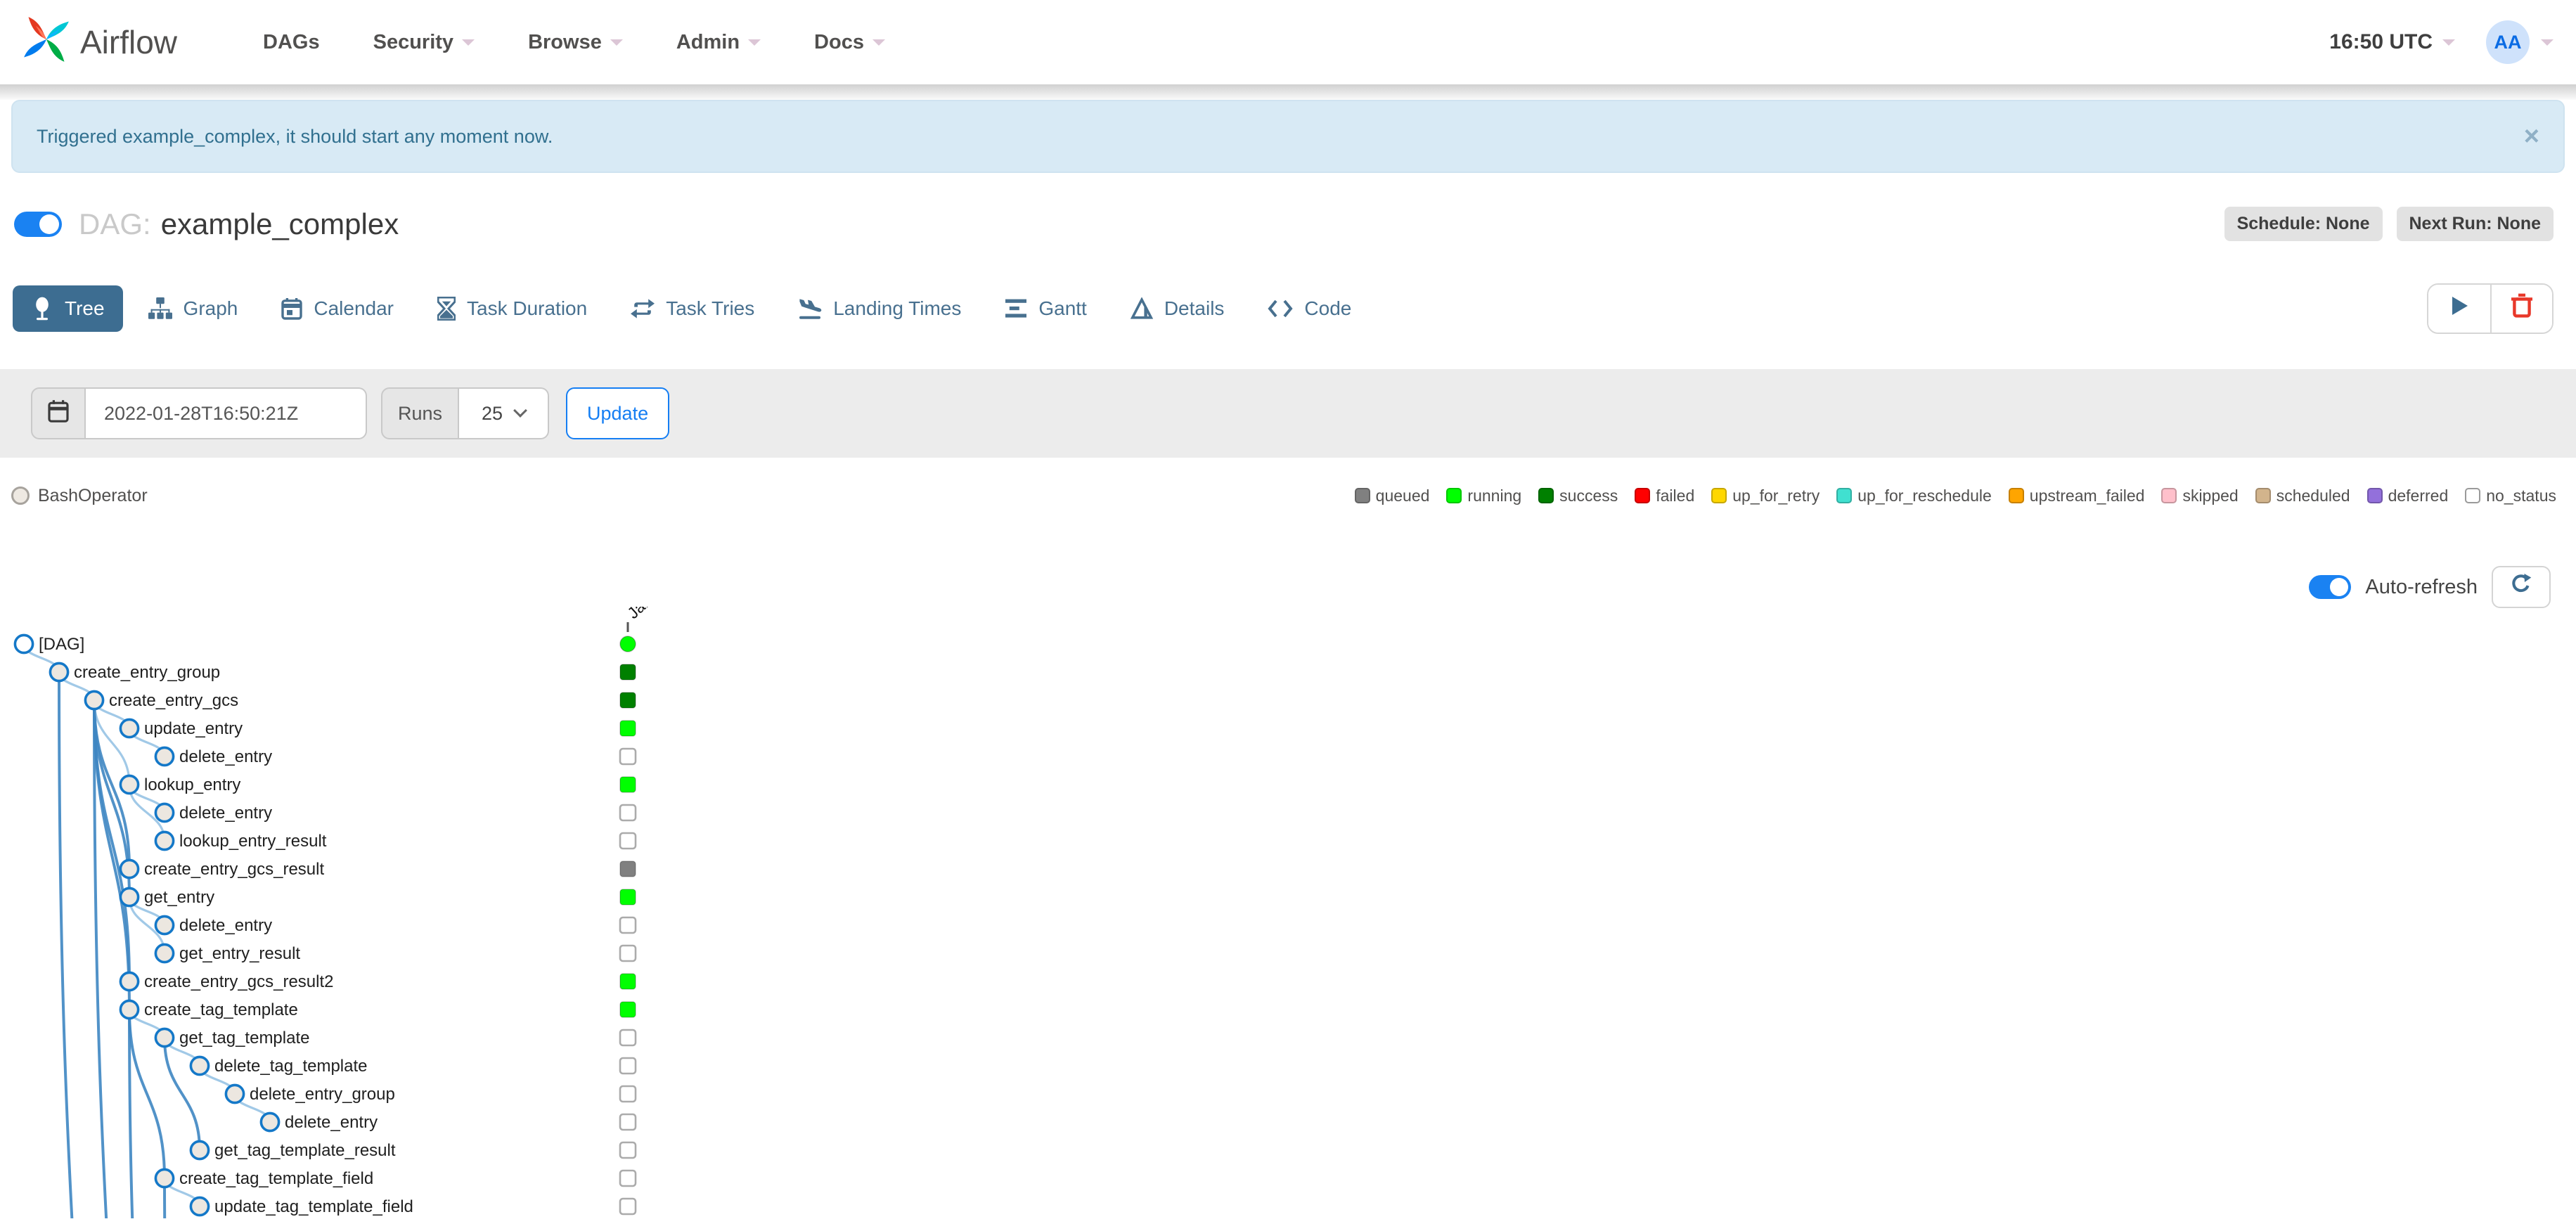  Describe the element at coordinates (2531, 136) in the screenshot. I see `close-icon: ×` at that location.